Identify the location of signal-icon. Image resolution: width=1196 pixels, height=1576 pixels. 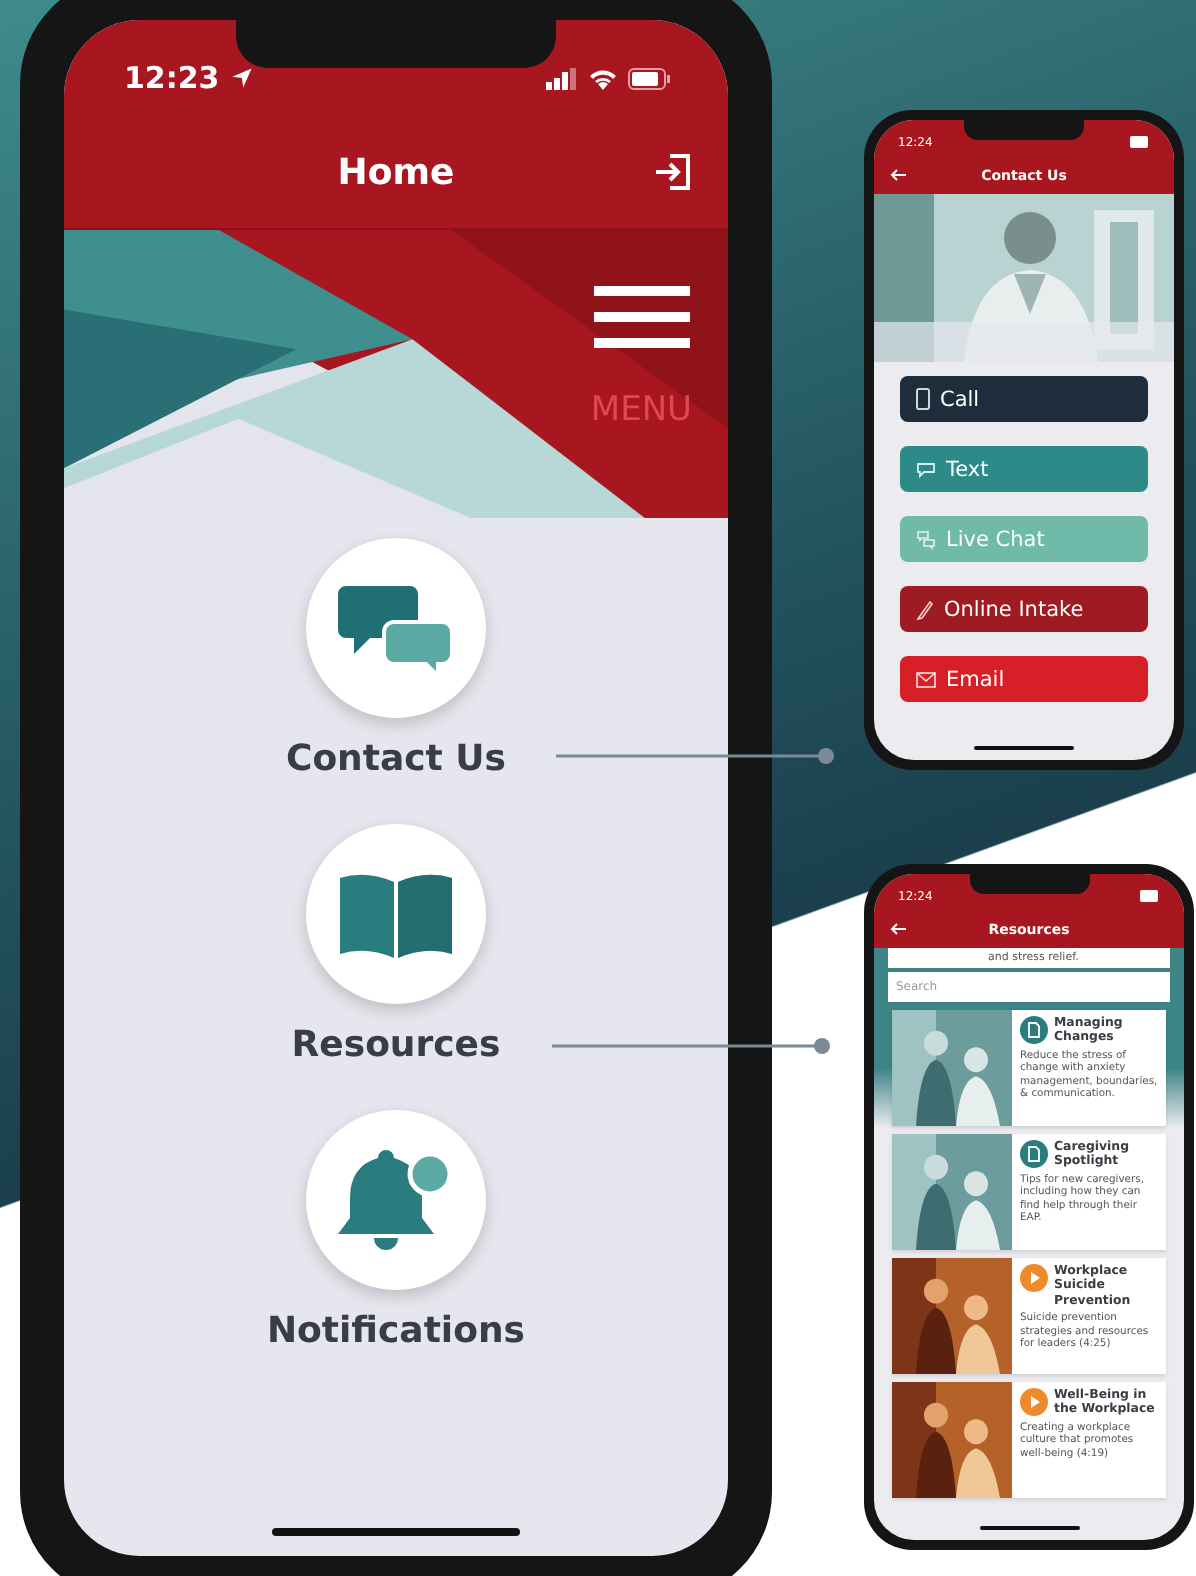
(562, 78).